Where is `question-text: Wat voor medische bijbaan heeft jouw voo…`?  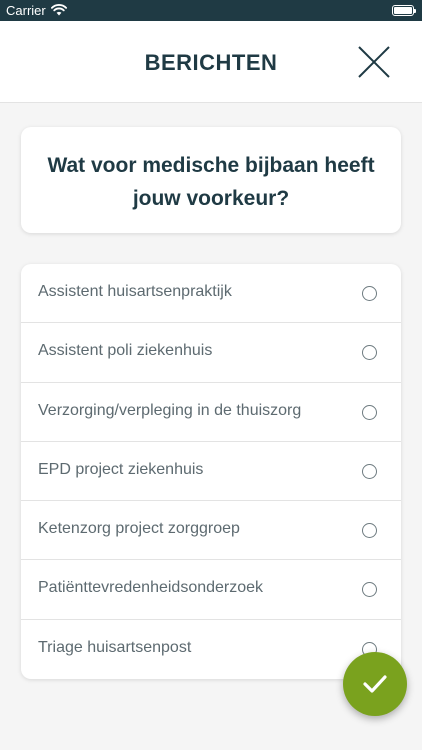 question-text: Wat voor medische bijbaan heeft jouw voo… is located at coordinates (211, 182).